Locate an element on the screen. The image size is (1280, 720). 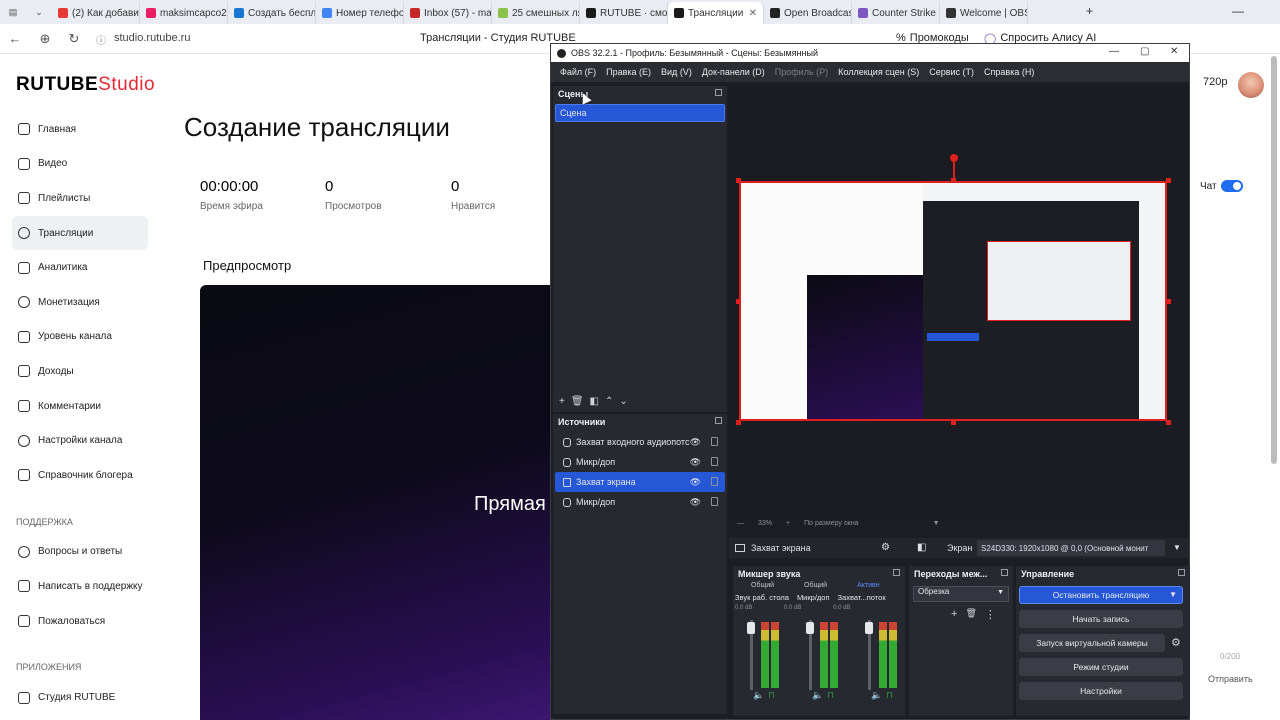
trash-icon: 🗑 is located at coordinates (577, 401).